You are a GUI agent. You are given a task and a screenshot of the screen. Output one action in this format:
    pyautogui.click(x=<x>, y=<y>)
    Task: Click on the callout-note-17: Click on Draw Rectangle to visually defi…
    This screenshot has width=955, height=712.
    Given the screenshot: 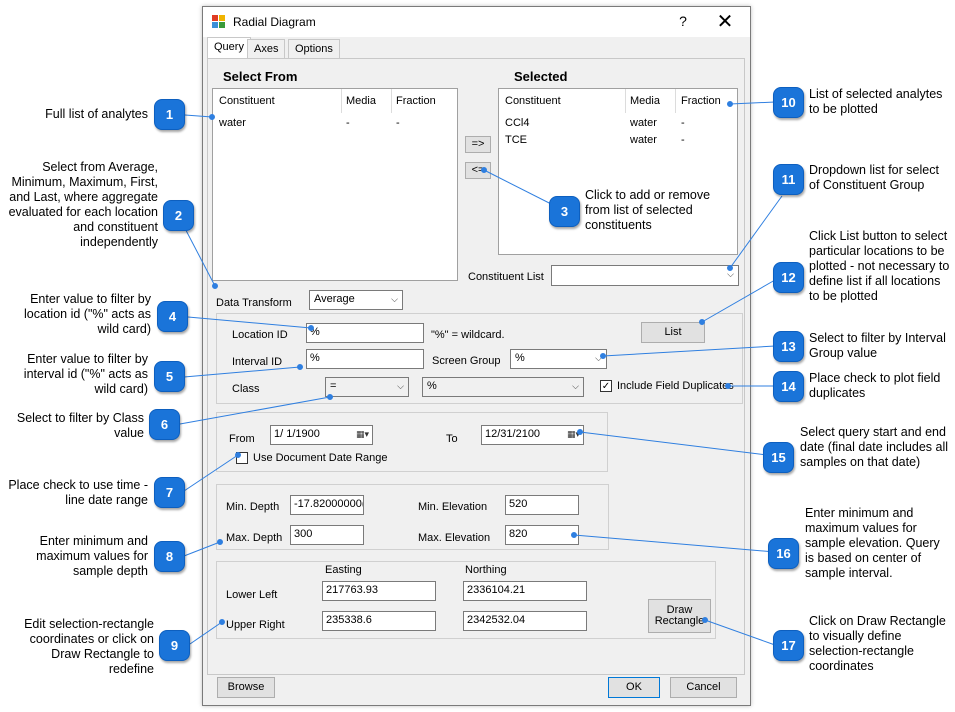 What is the action you would take?
    pyautogui.click(x=877, y=643)
    